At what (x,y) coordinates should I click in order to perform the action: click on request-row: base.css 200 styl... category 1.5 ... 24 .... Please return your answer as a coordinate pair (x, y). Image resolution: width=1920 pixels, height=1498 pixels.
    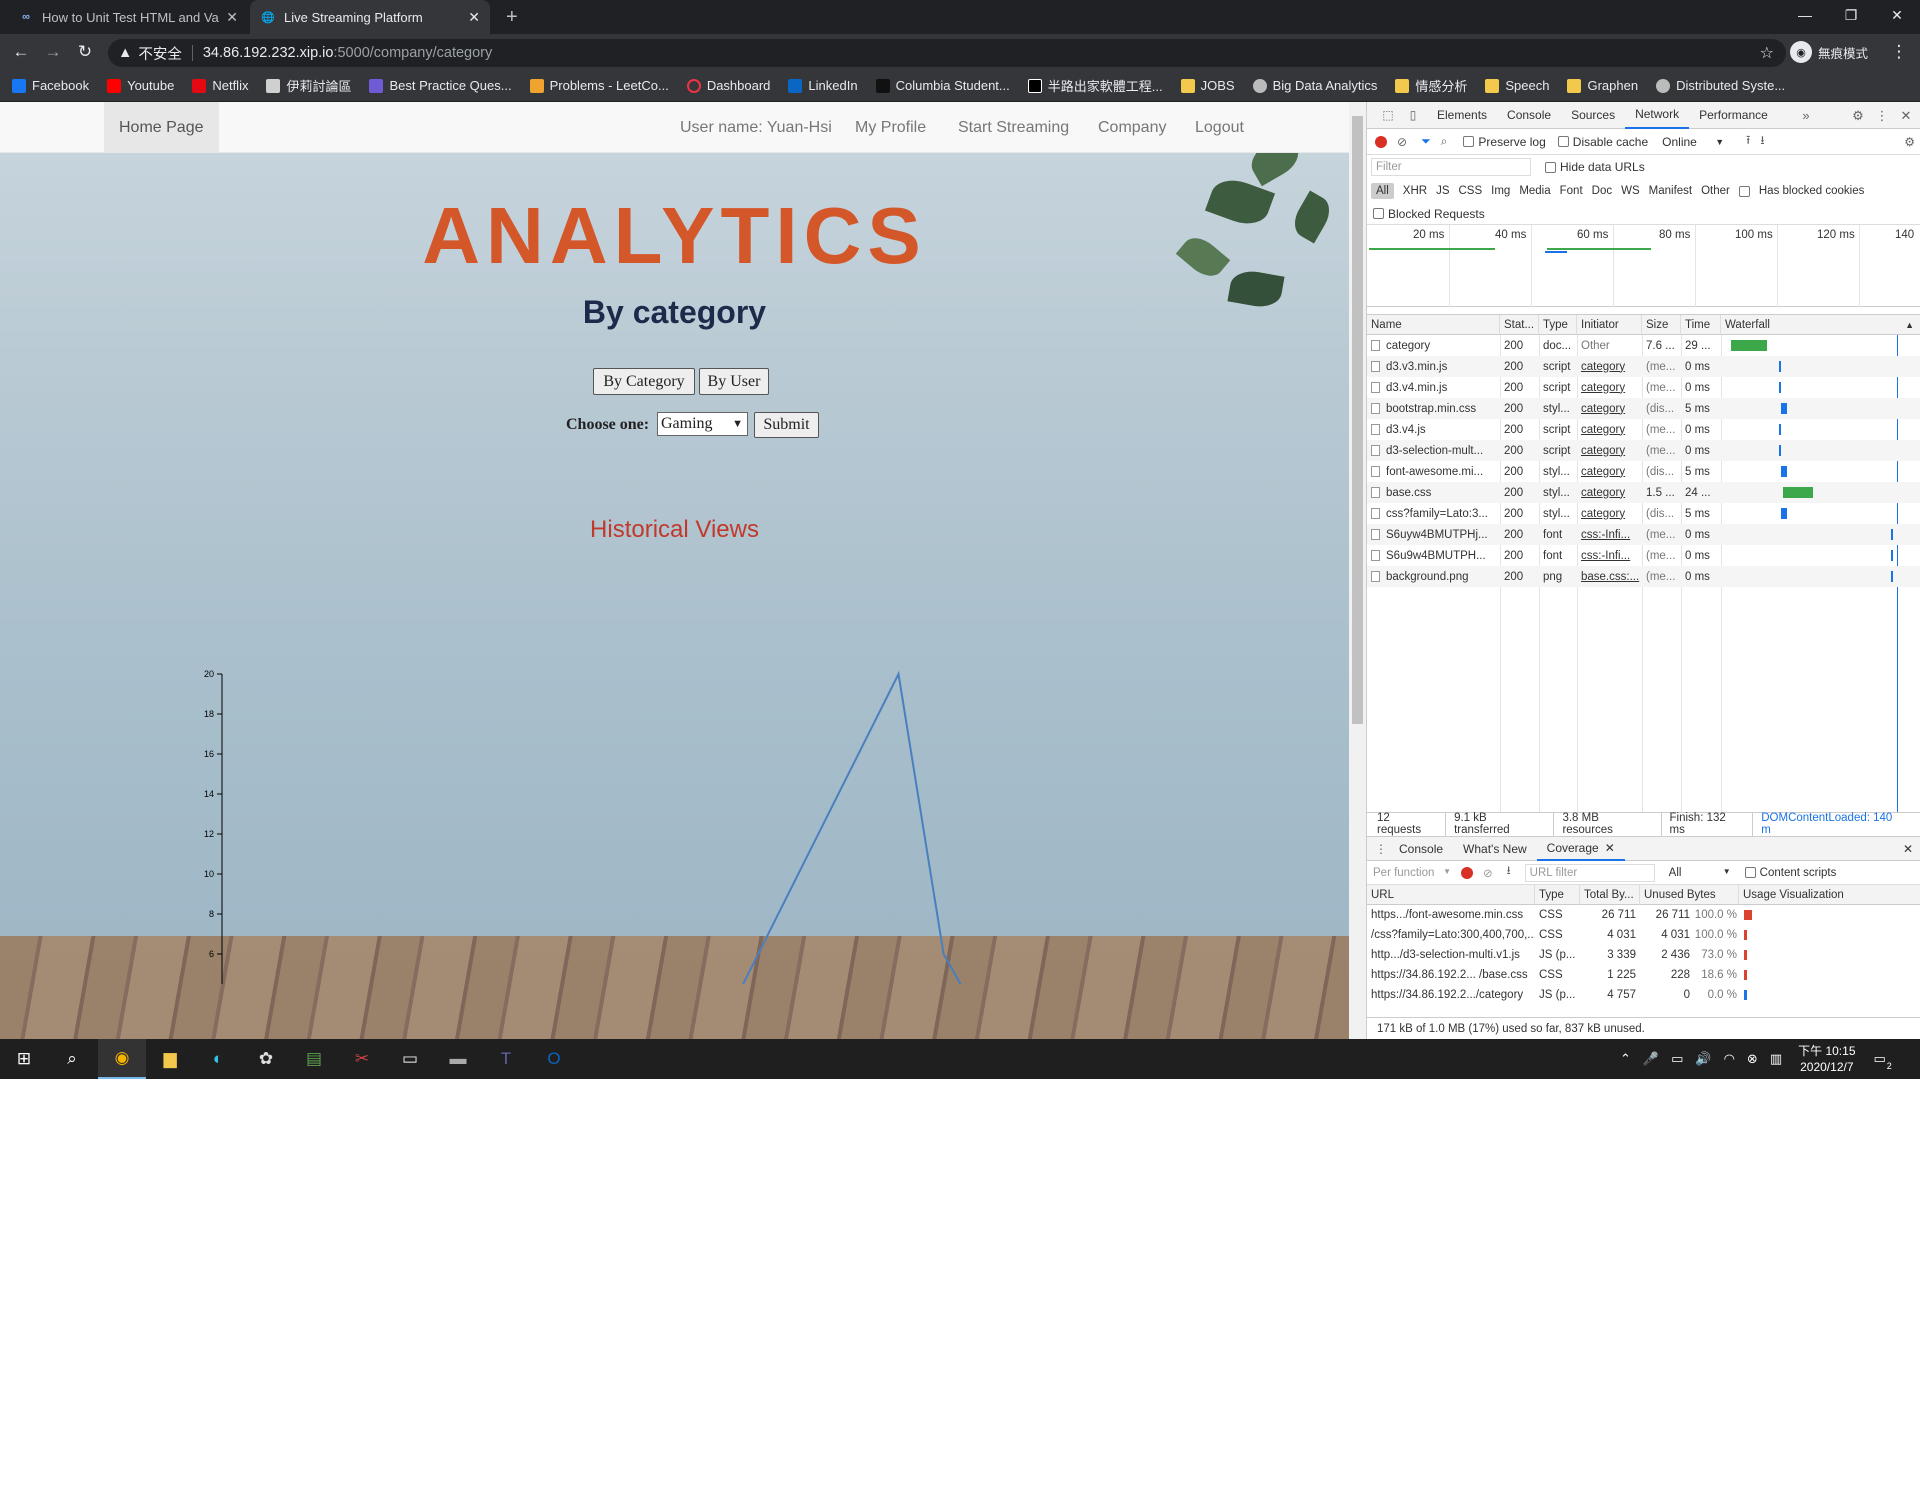
    Looking at the image, I should click on (1643, 492).